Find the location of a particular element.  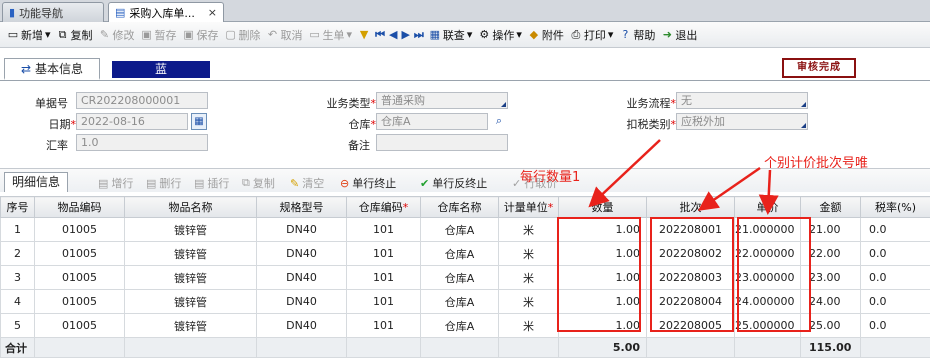

arrow-to-batch is located at coordinates (731, 188).